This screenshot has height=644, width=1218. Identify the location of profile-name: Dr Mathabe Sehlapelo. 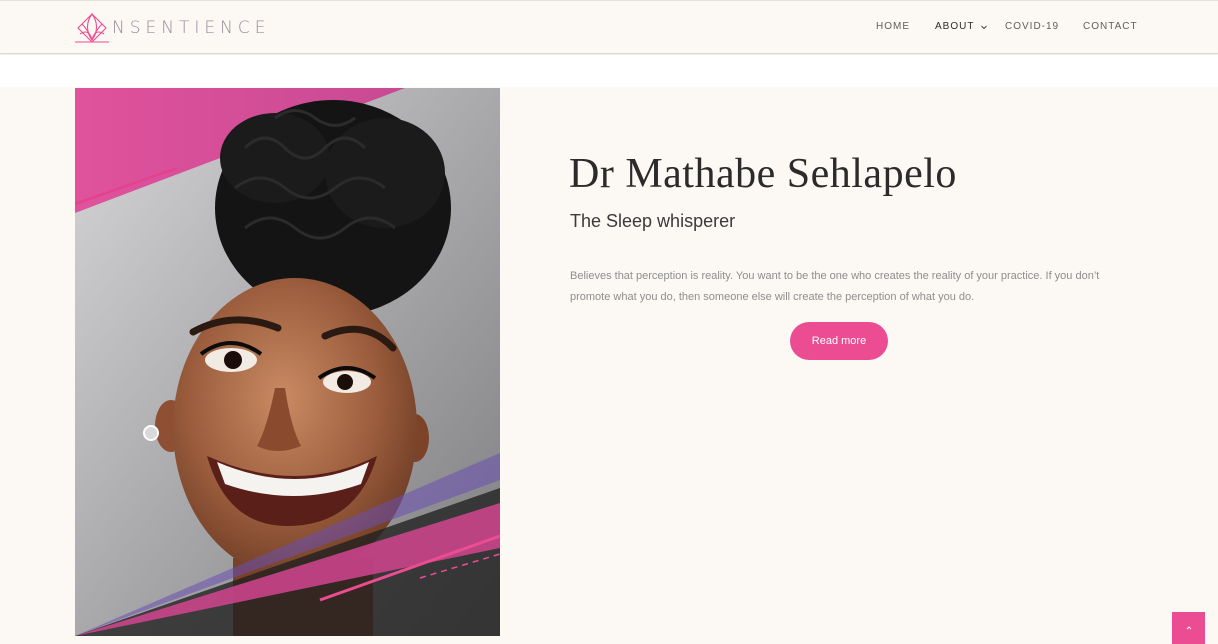
(763, 174).